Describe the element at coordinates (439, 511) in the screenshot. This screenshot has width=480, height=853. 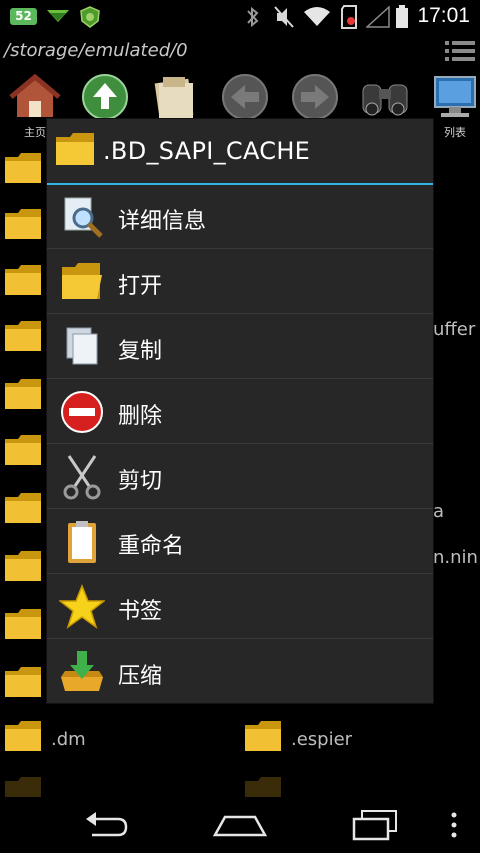
I see `file-name-partial: a` at that location.